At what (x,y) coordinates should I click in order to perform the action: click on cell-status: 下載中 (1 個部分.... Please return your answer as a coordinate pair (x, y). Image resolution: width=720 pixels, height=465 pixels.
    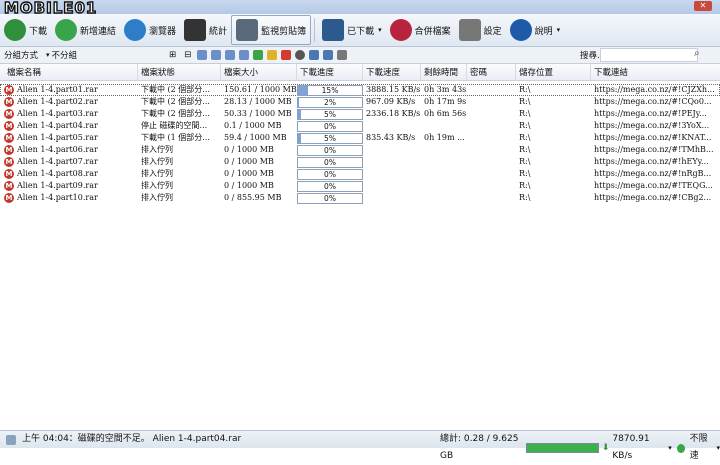
    Looking at the image, I should click on (175, 137).